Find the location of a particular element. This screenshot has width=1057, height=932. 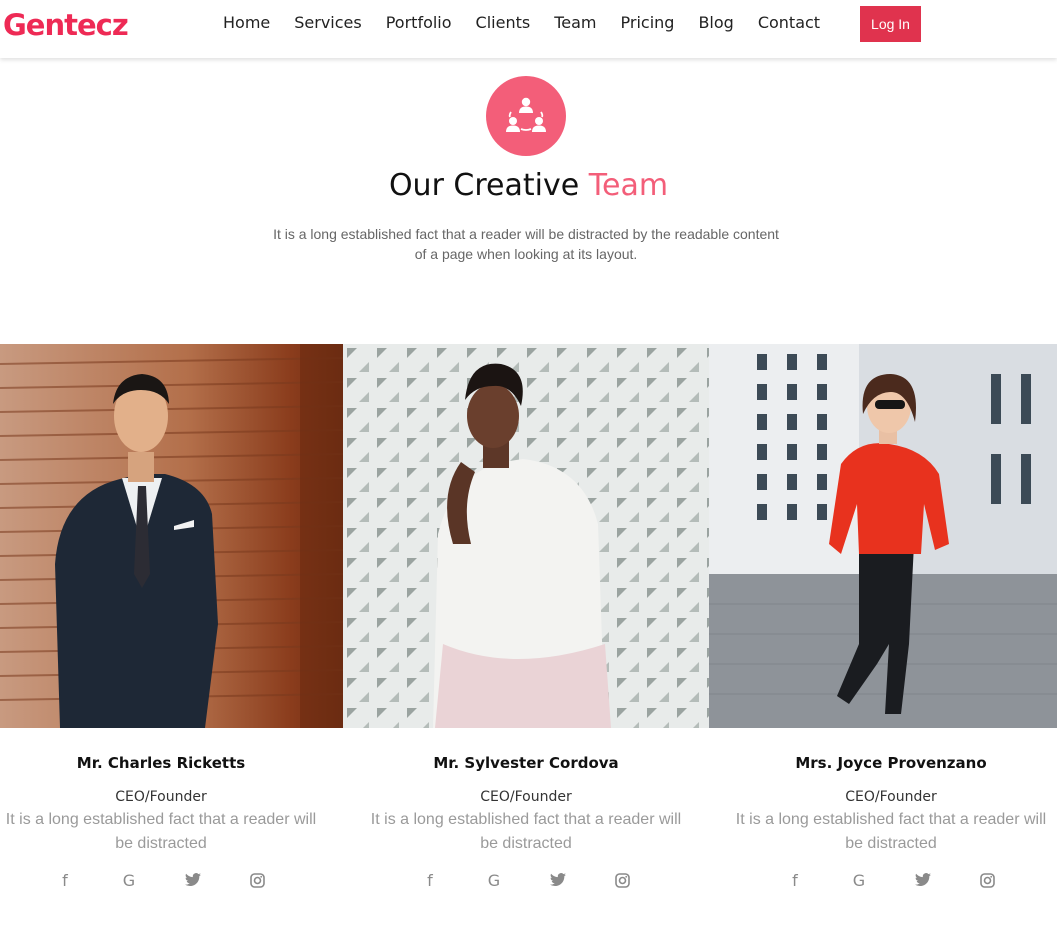

login-button: Log In is located at coordinates (890, 24).